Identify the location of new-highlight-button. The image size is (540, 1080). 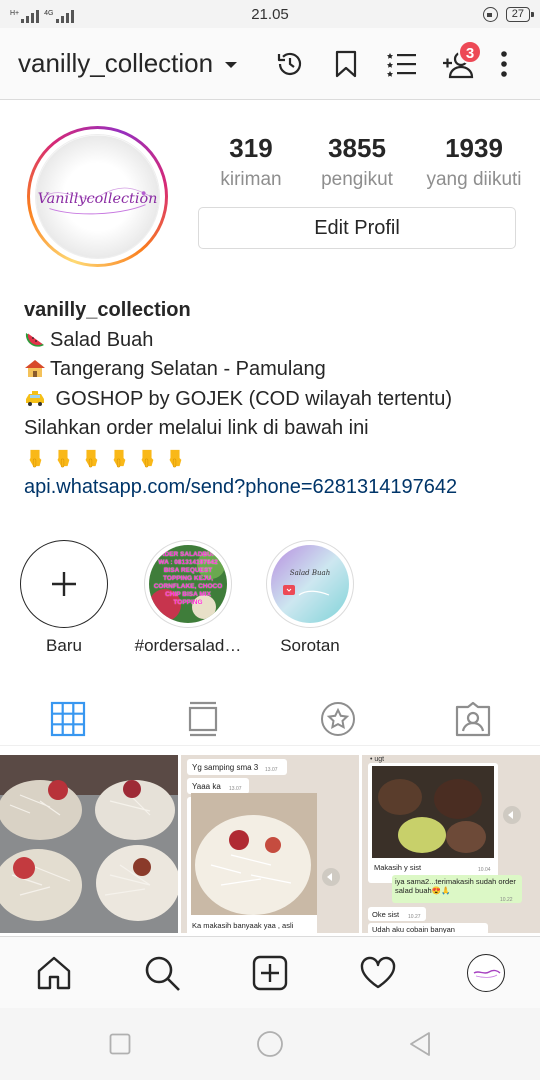
(64, 584).